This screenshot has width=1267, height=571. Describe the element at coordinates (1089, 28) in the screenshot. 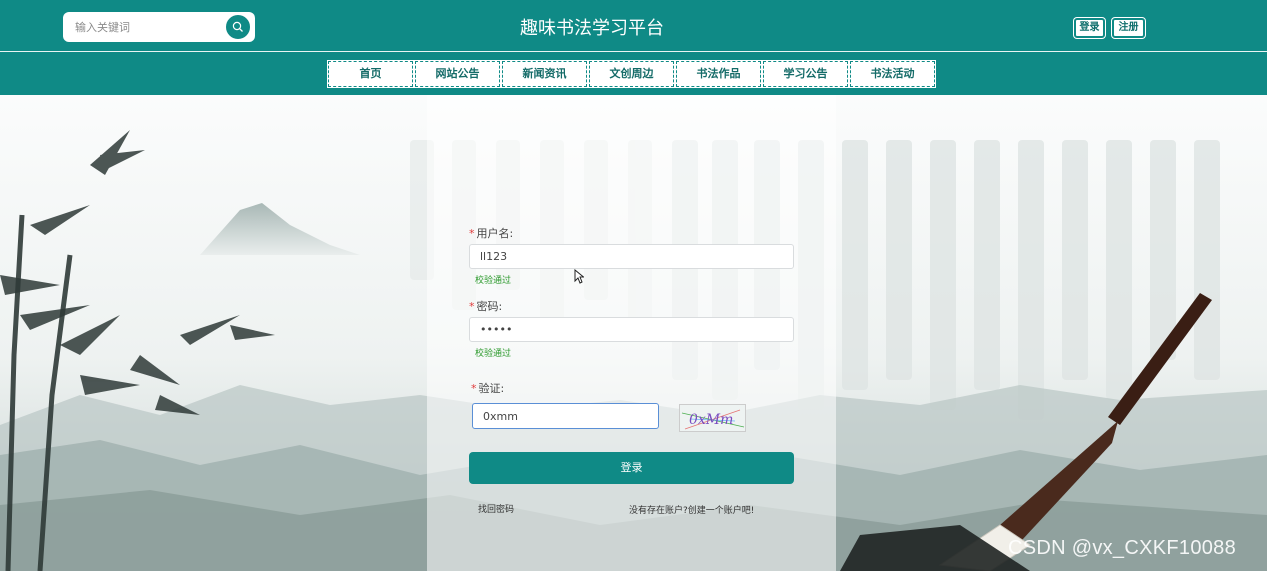

I see `login-link-button: 登录` at that location.